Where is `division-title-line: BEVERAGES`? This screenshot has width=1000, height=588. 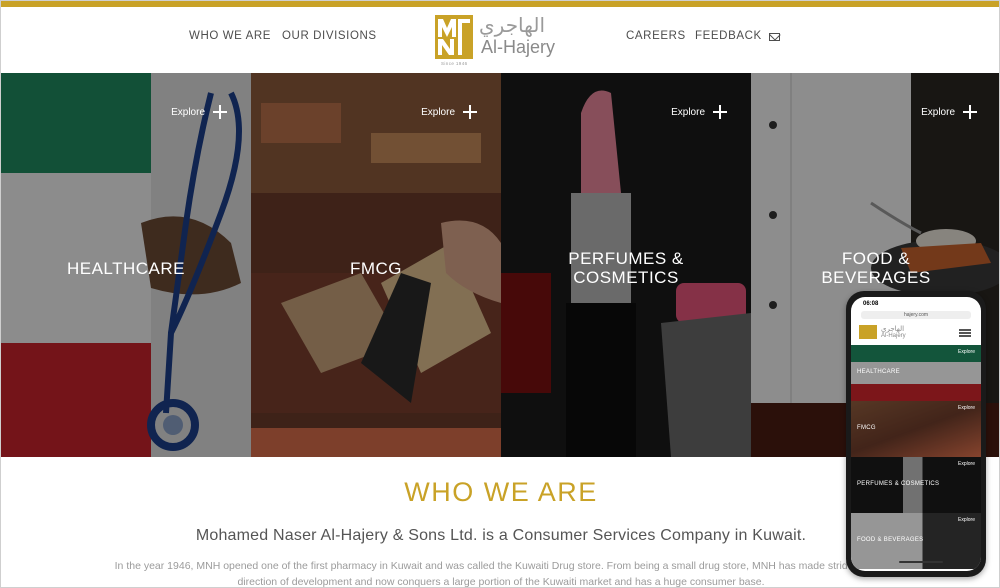
division-title-line: BEVERAGES is located at coordinates (876, 277).